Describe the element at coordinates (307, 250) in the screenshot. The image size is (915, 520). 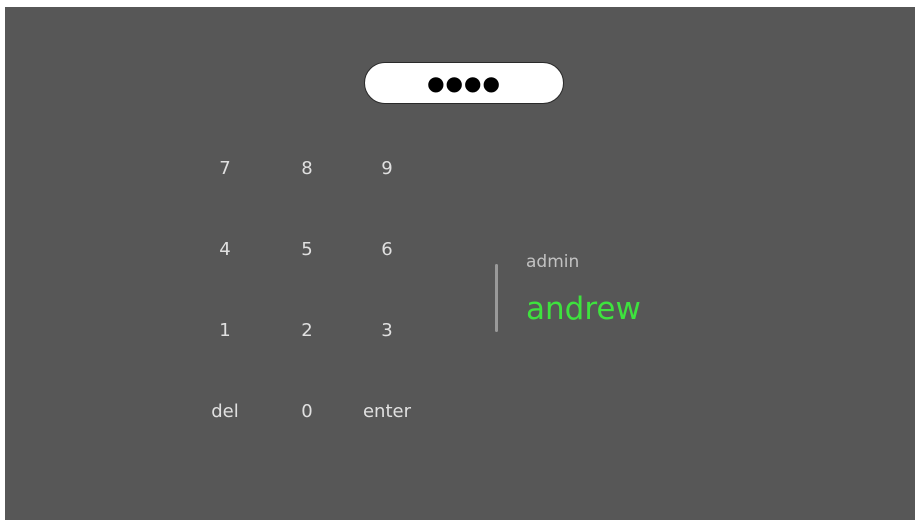
I see `key-5: 5` at that location.